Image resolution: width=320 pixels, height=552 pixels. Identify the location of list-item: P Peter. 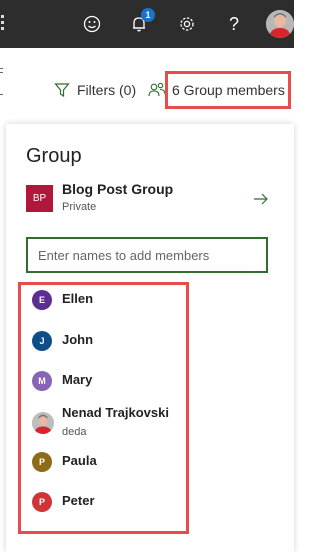
(63, 502).